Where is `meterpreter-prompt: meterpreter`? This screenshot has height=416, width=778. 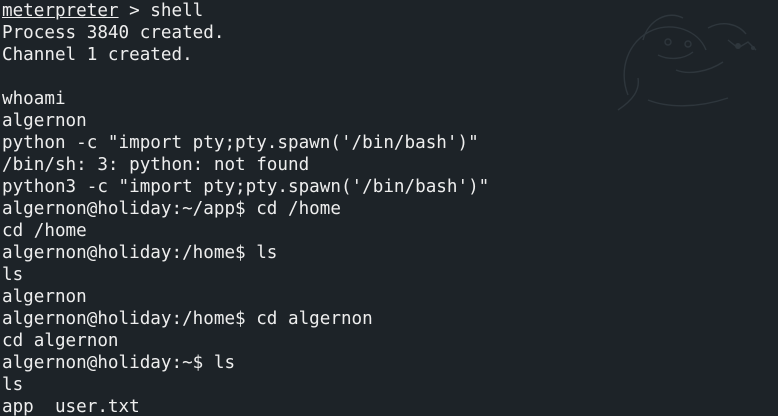 meterpreter-prompt: meterpreter is located at coordinates (60, 11).